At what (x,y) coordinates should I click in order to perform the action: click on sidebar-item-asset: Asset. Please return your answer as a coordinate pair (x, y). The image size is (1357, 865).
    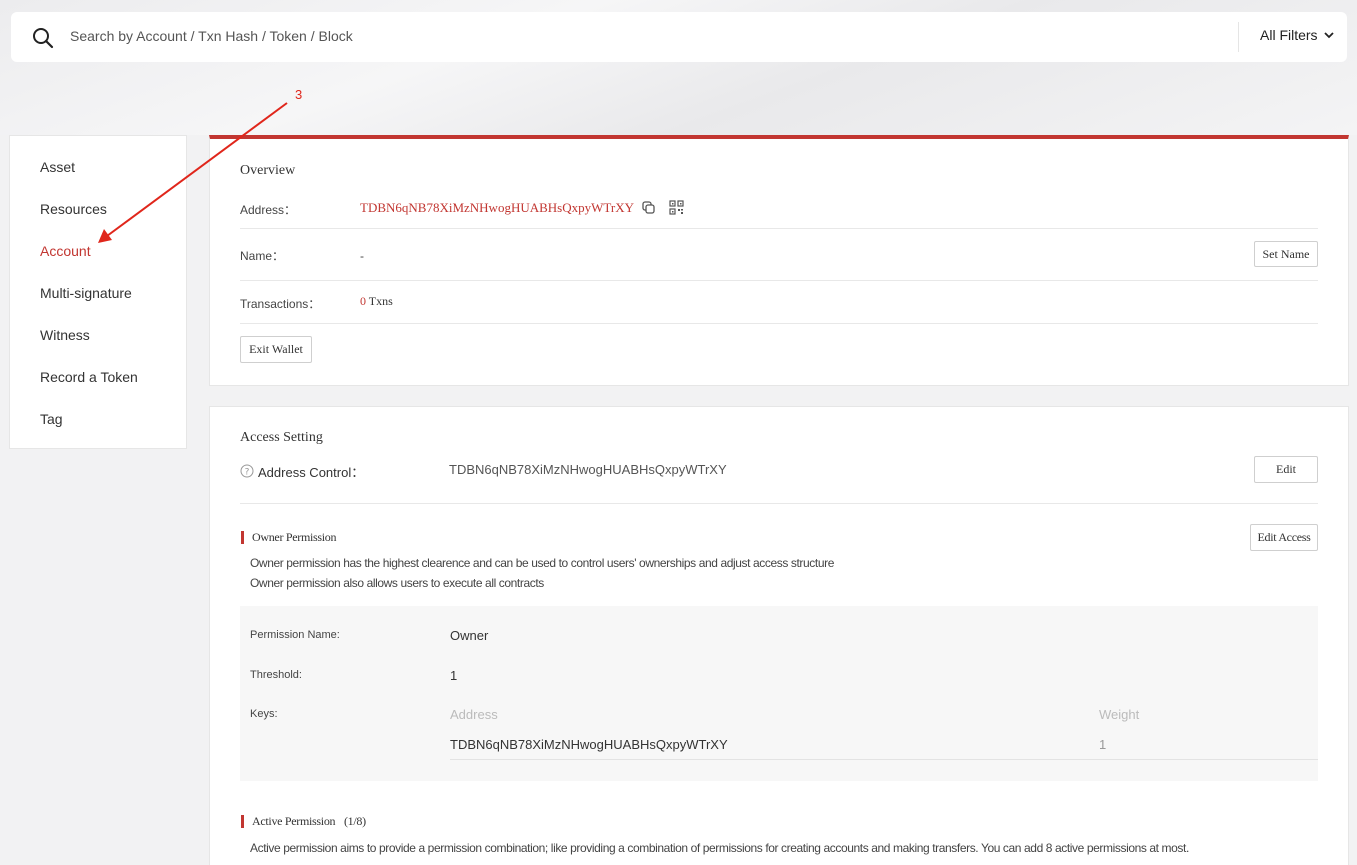
    Looking at the image, I should click on (57, 167).